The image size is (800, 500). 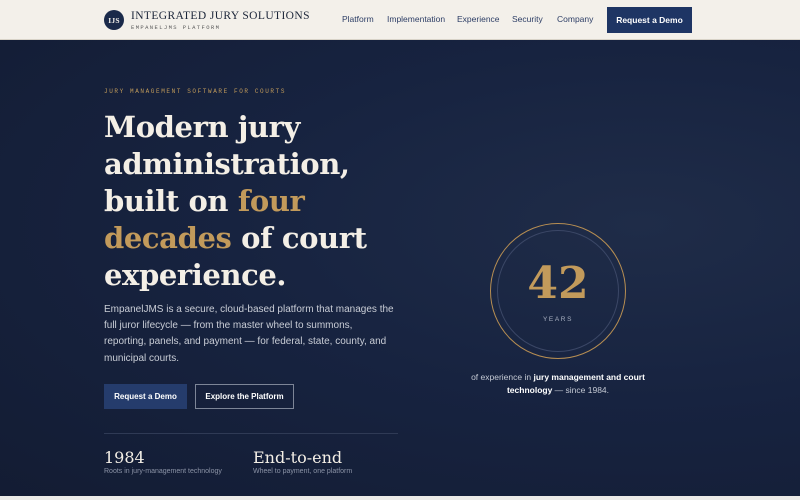 I want to click on header-request-demo-button: Request a Demo, so click(x=649, y=20).